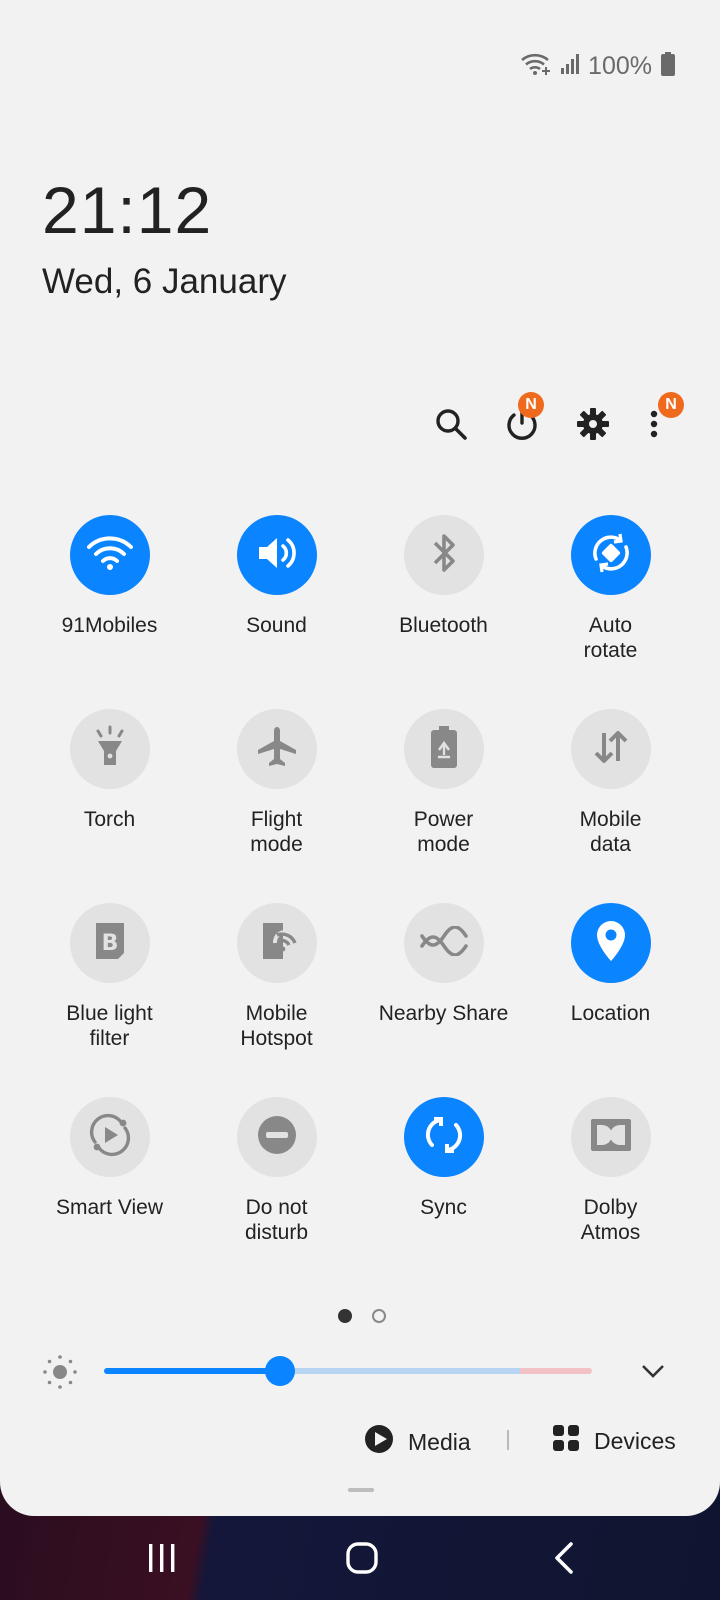  Describe the element at coordinates (276, 1187) in the screenshot. I see `tile-do-not-disturb: Do not disturb` at that location.